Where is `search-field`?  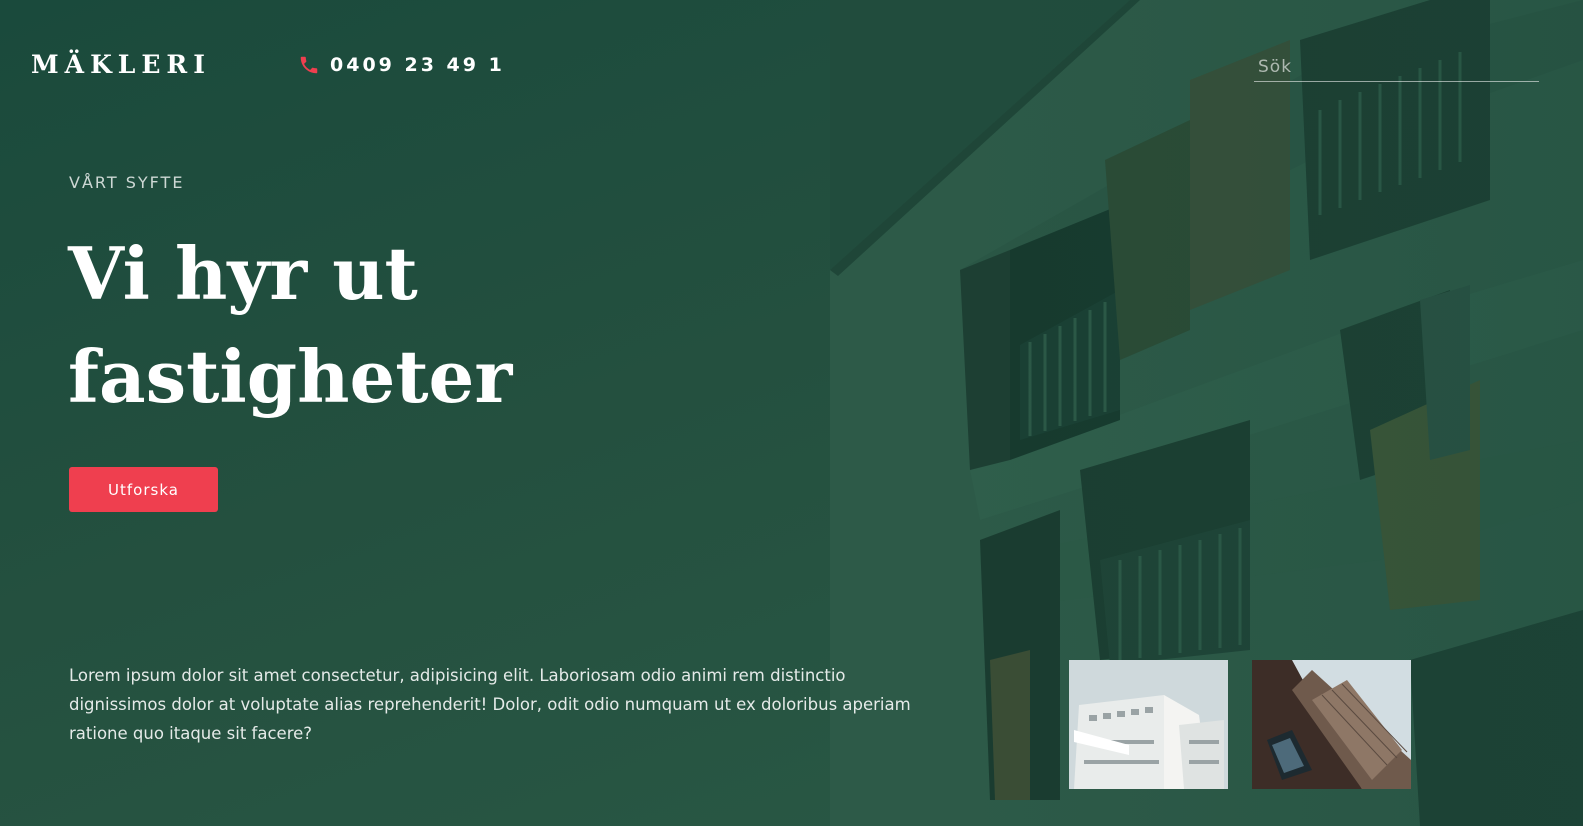 search-field is located at coordinates (1396, 67).